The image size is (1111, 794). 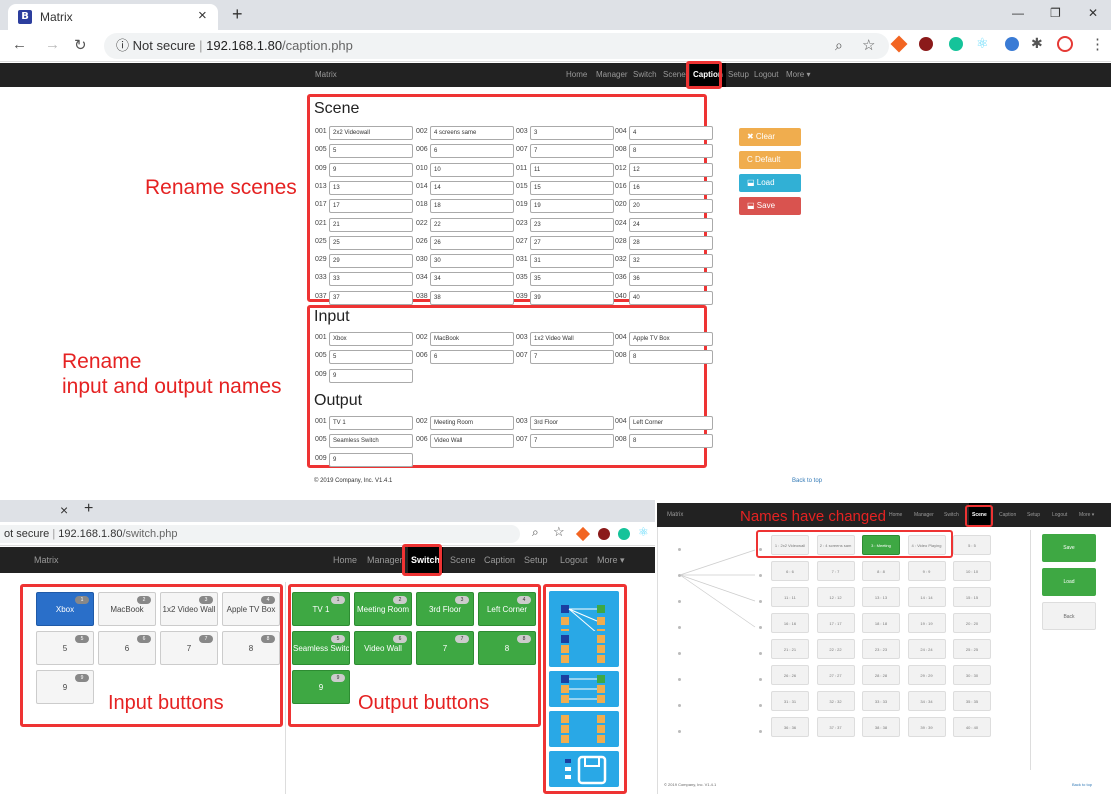 What do you see at coordinates (790, 727) in the screenshot?
I see `scene-button: 36` at bounding box center [790, 727].